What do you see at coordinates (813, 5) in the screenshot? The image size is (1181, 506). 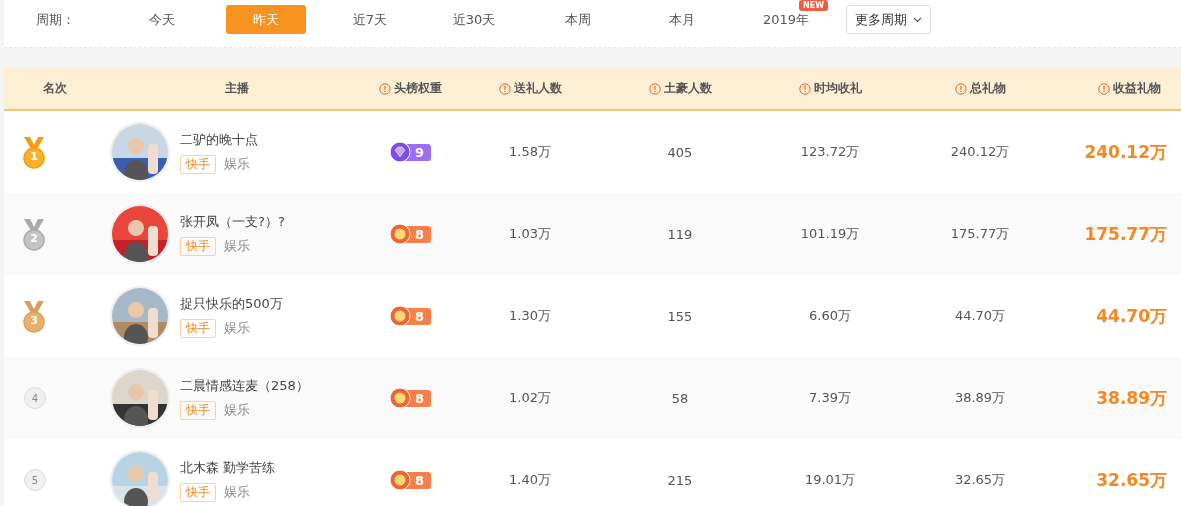 I see `new-badge: NEW` at bounding box center [813, 5].